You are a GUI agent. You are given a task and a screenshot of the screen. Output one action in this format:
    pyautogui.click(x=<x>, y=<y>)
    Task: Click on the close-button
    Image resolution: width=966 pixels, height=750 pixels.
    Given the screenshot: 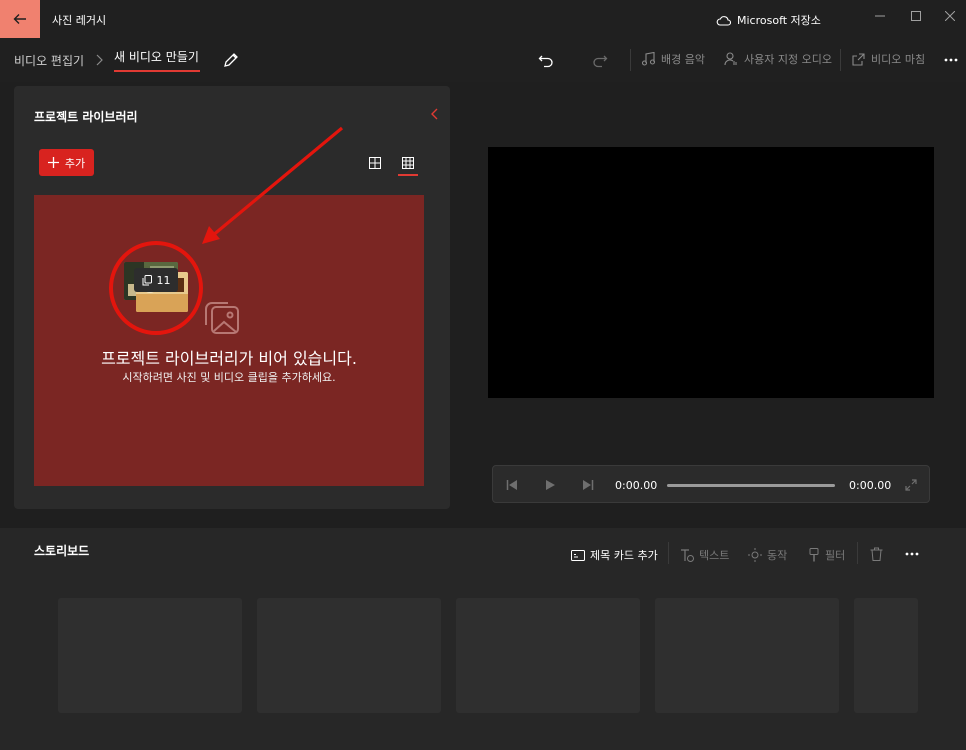 What is the action you would take?
    pyautogui.click(x=950, y=16)
    